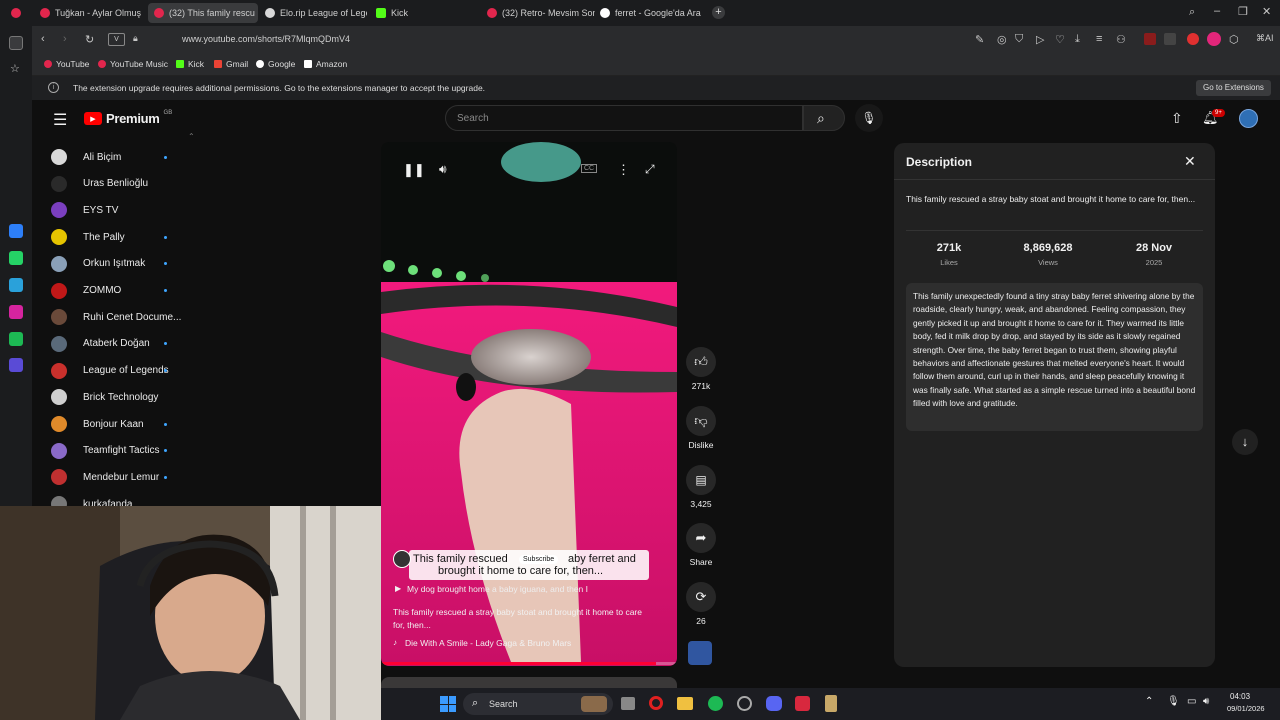 The image size is (1280, 720). What do you see at coordinates (1243, 11) in the screenshot?
I see `maximize-icon: ❐` at bounding box center [1243, 11].